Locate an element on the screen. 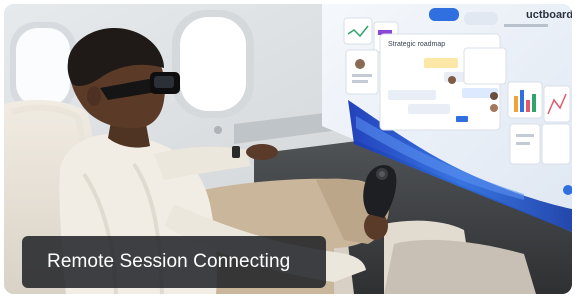 This screenshot has width=576, height=298. caption-text: Remote Session Connecting is located at coordinates (169, 261).